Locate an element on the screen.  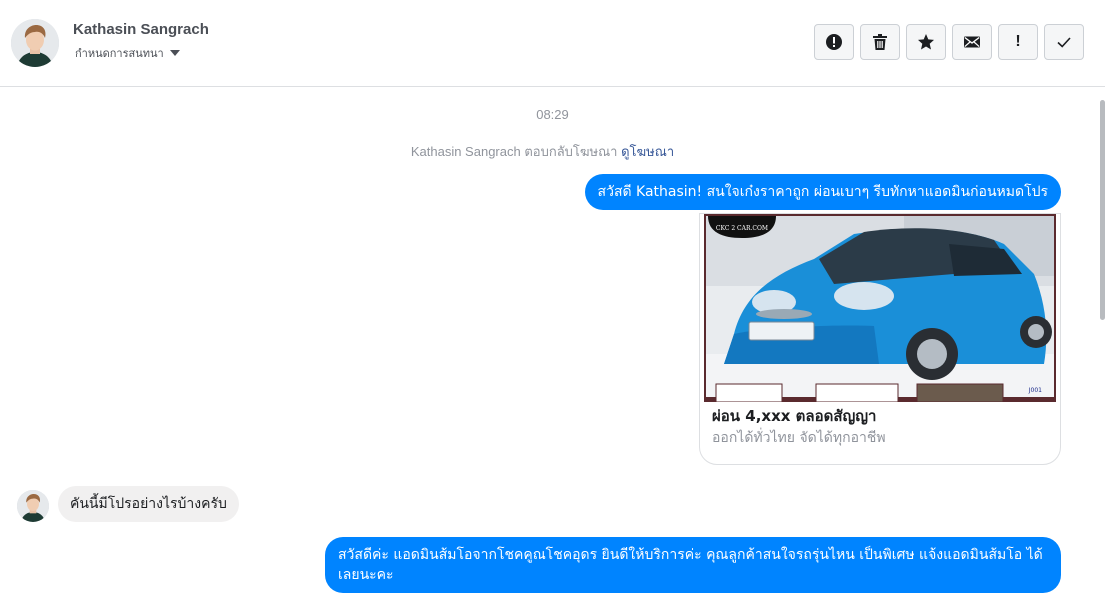
mark-done-button is located at coordinates (1064, 42).